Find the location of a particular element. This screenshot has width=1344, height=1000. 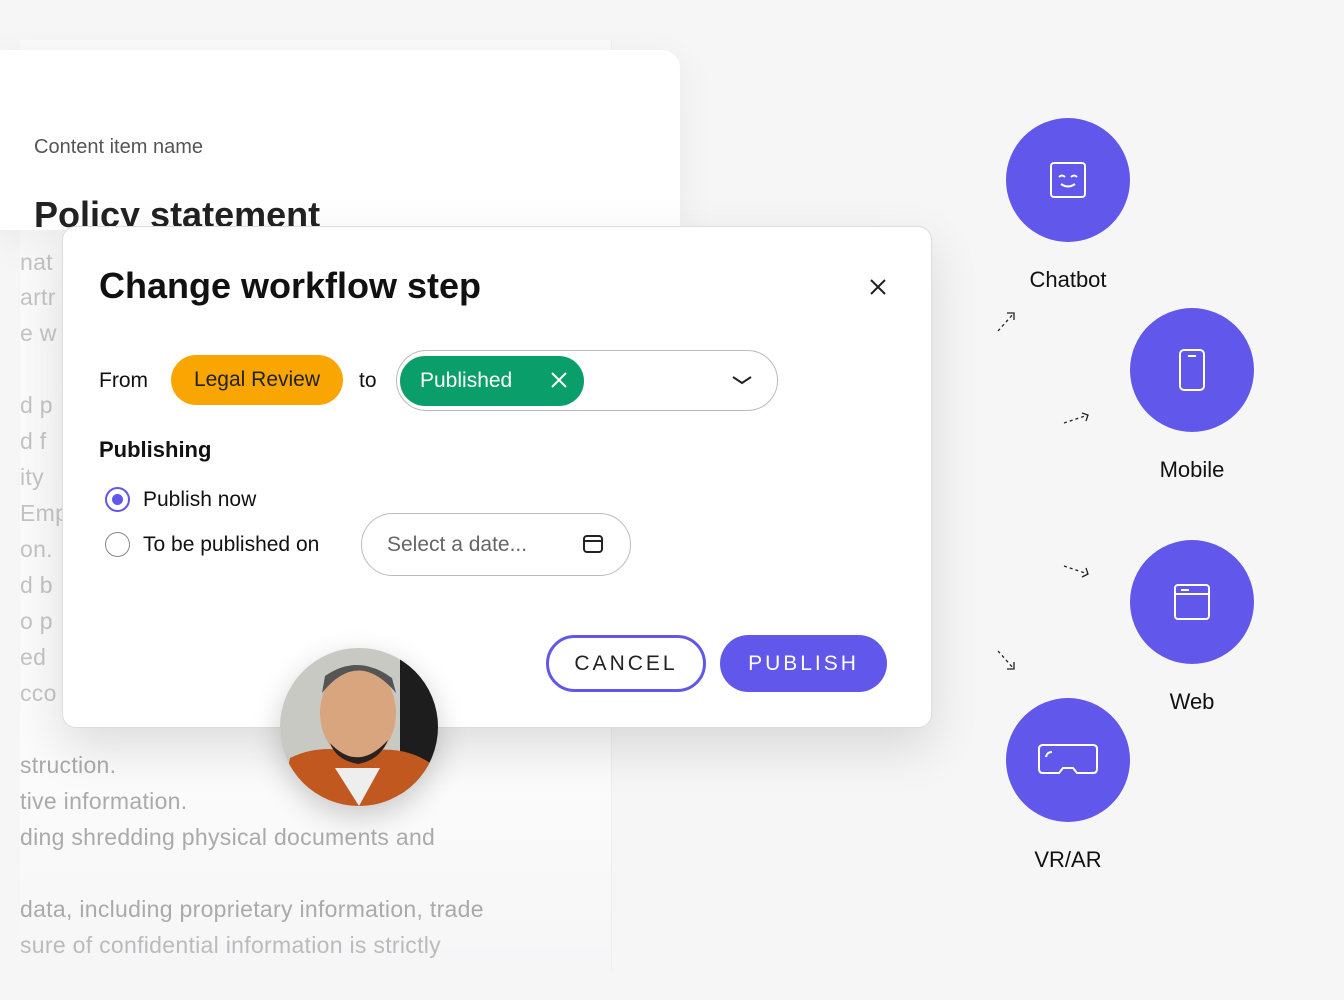

chatbot-icon is located at coordinates (1068, 180).